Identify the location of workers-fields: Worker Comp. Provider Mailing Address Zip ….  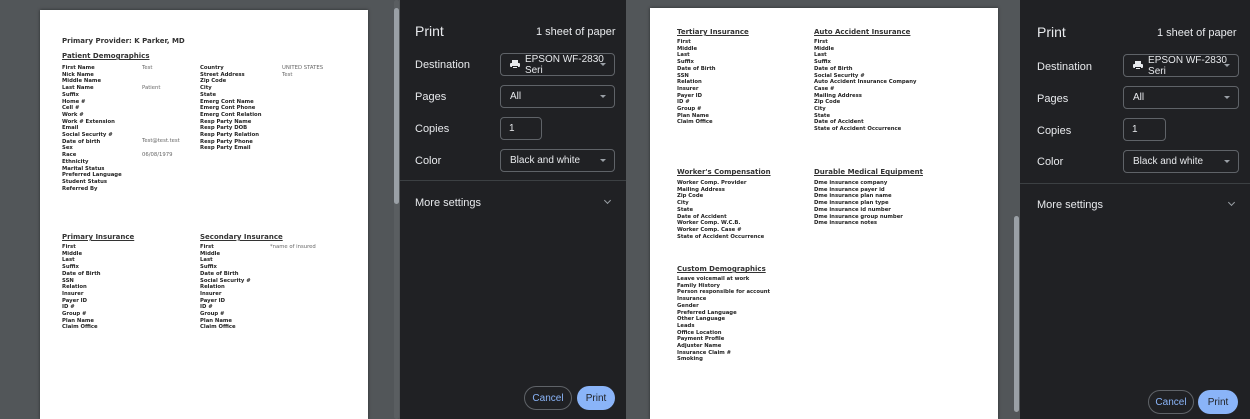
(720, 210).